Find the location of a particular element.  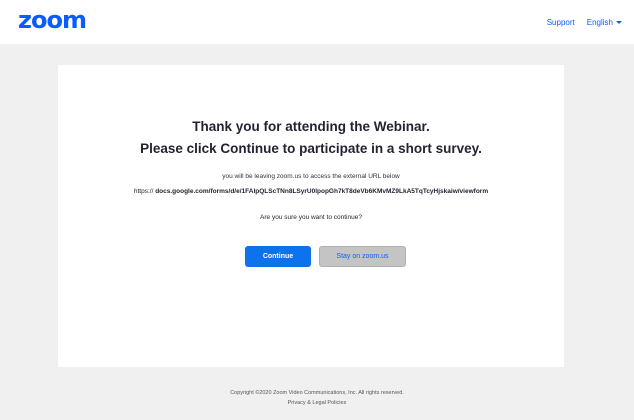

top-header: zoom Support English is located at coordinates (317, 22).